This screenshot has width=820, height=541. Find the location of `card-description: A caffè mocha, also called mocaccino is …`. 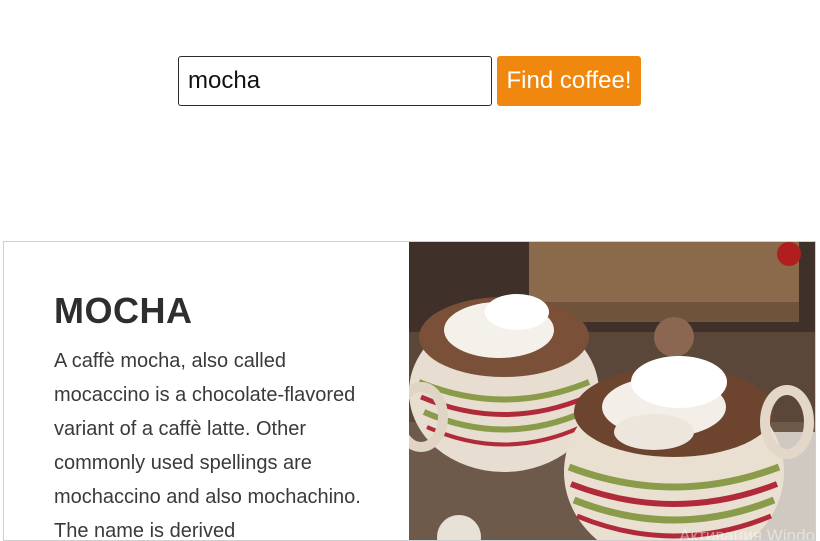

card-description: A caffè mocha, also called mocaccino is … is located at coordinates (207, 445).